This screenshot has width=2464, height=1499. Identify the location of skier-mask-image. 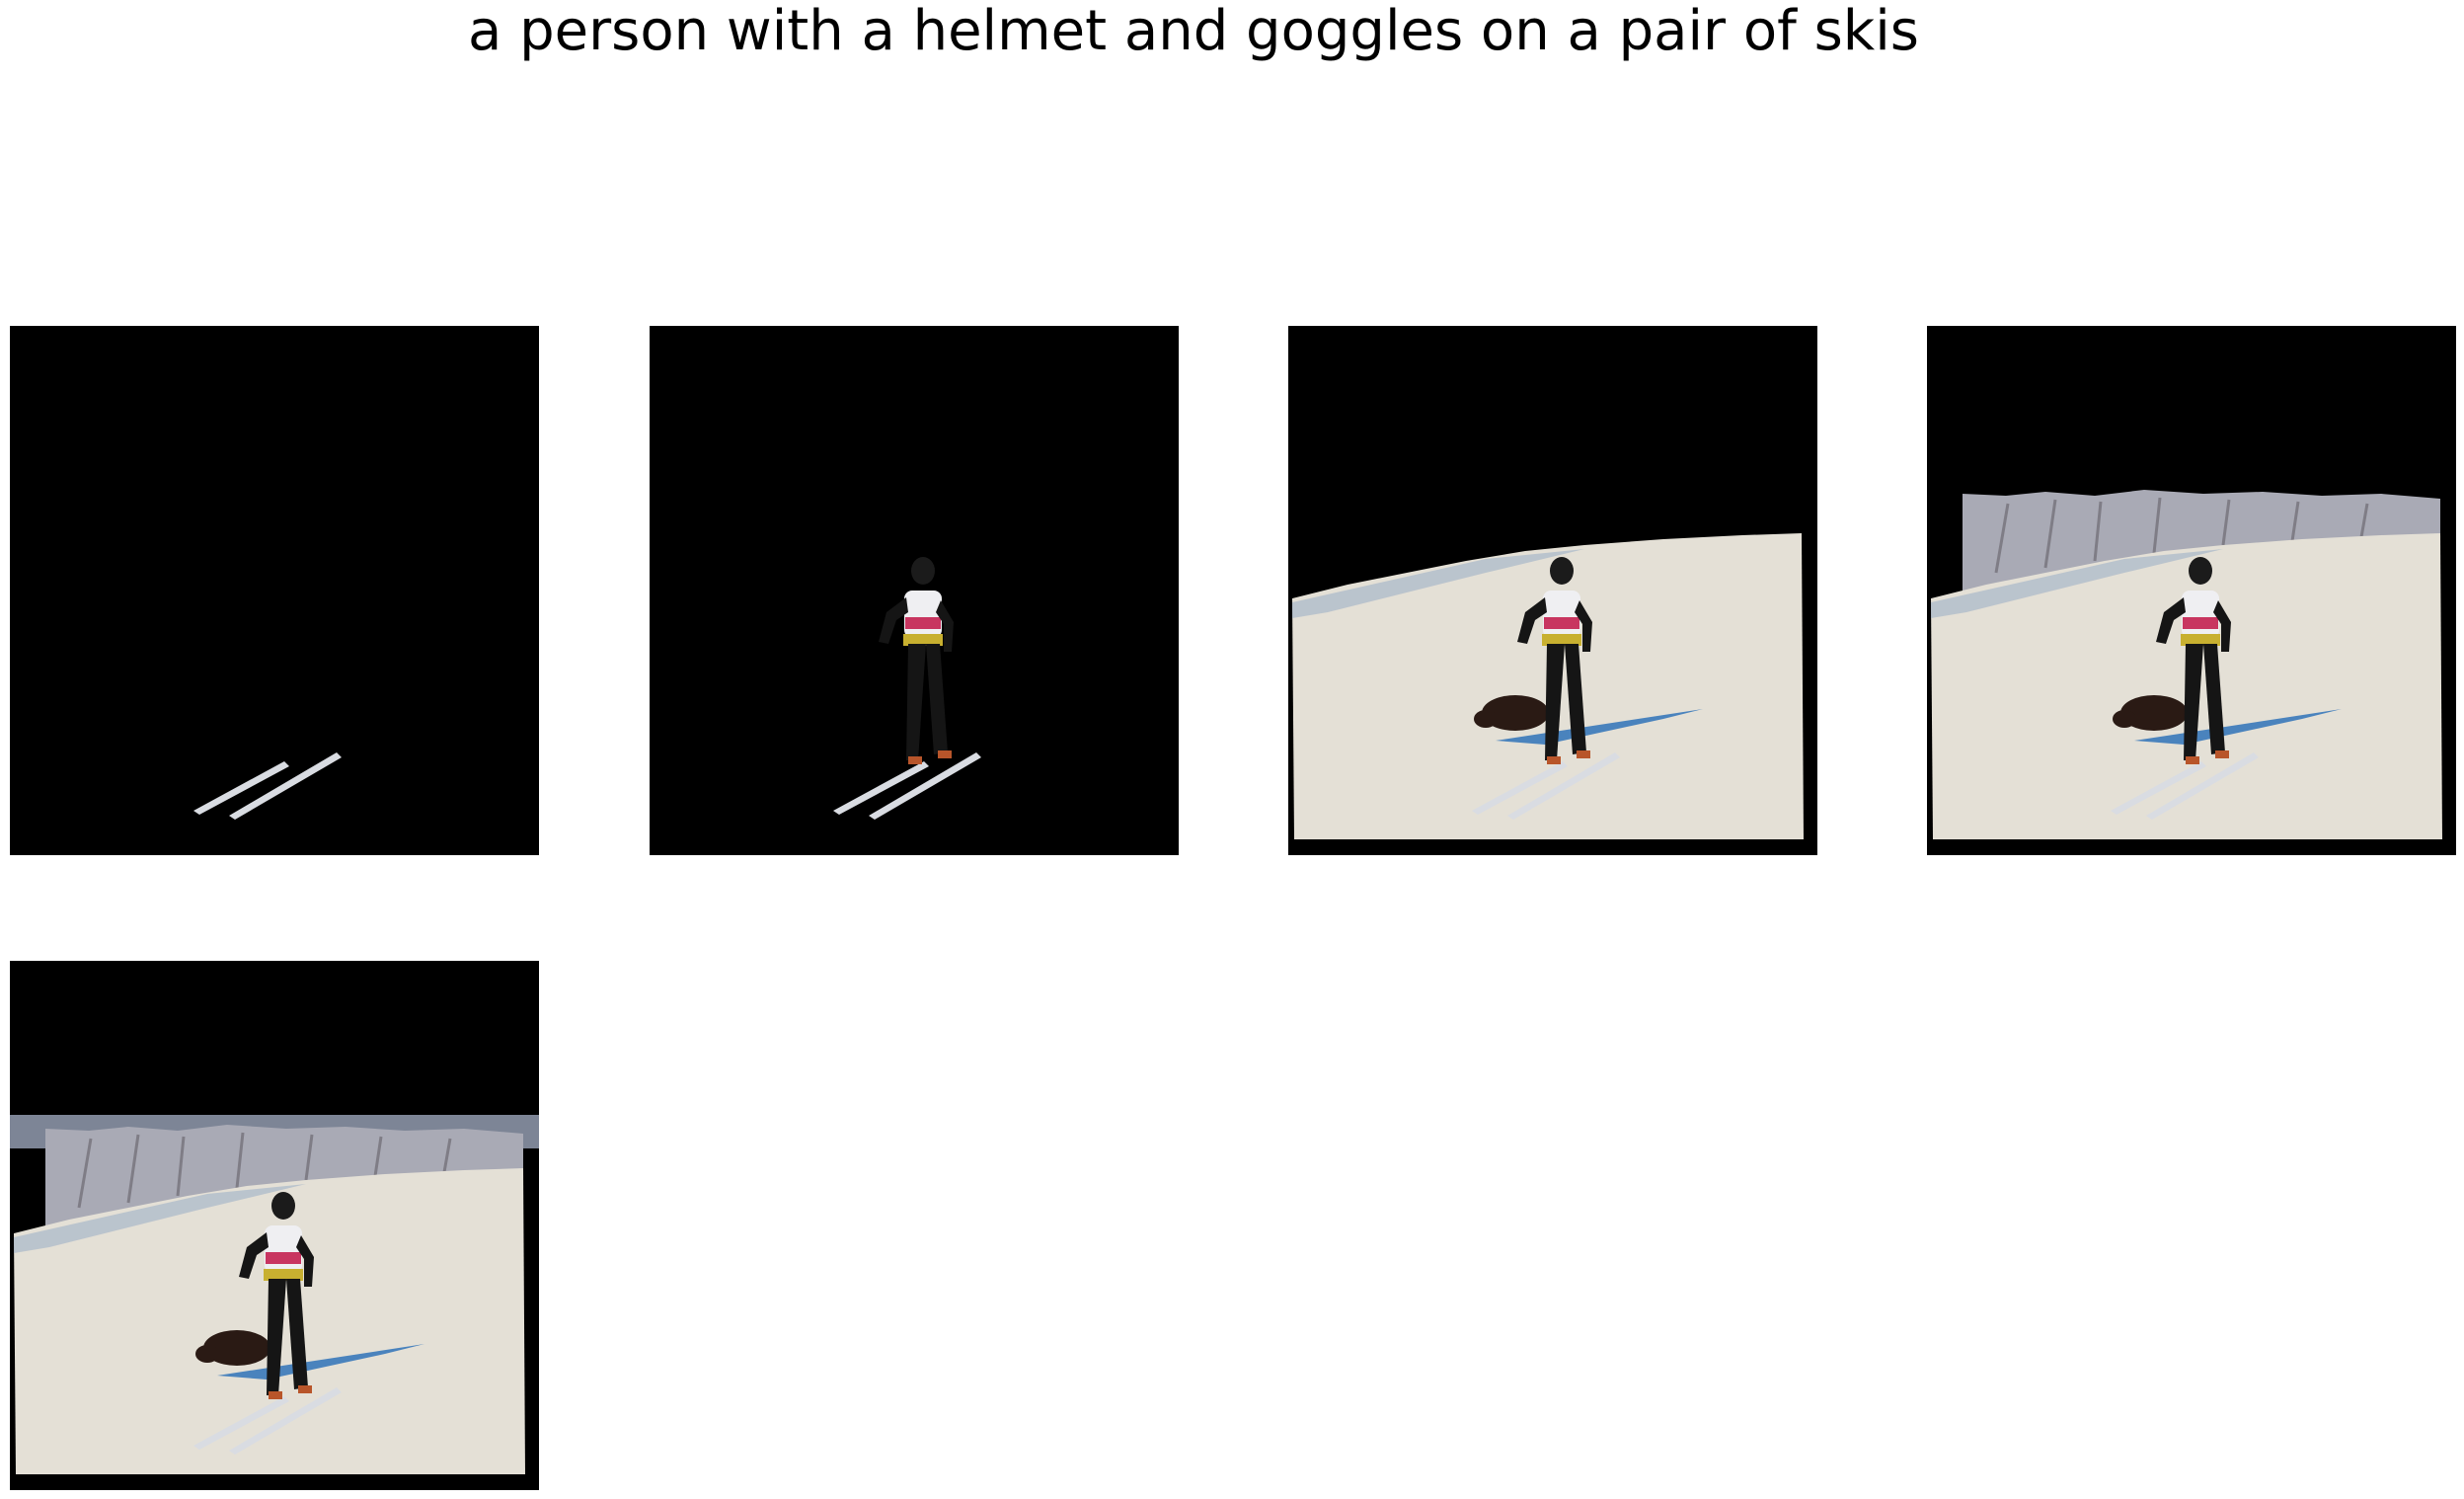
(914, 590).